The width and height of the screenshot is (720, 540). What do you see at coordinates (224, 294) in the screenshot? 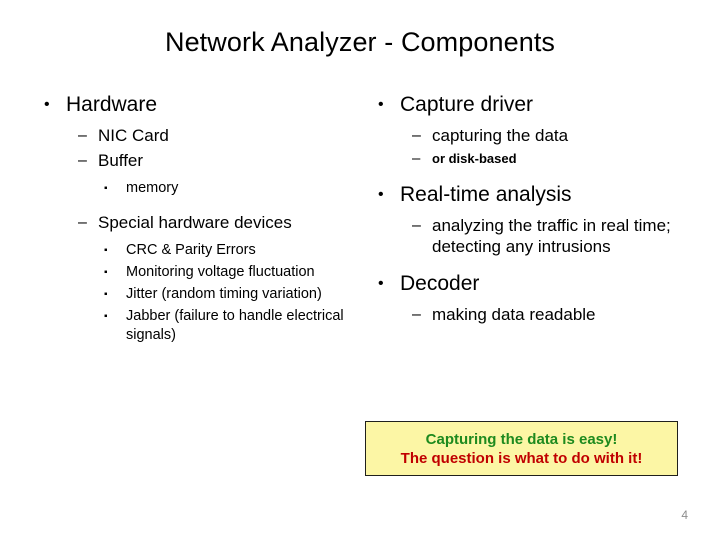
I see `bullet-label: Jitter (random timing variation)` at bounding box center [224, 294].